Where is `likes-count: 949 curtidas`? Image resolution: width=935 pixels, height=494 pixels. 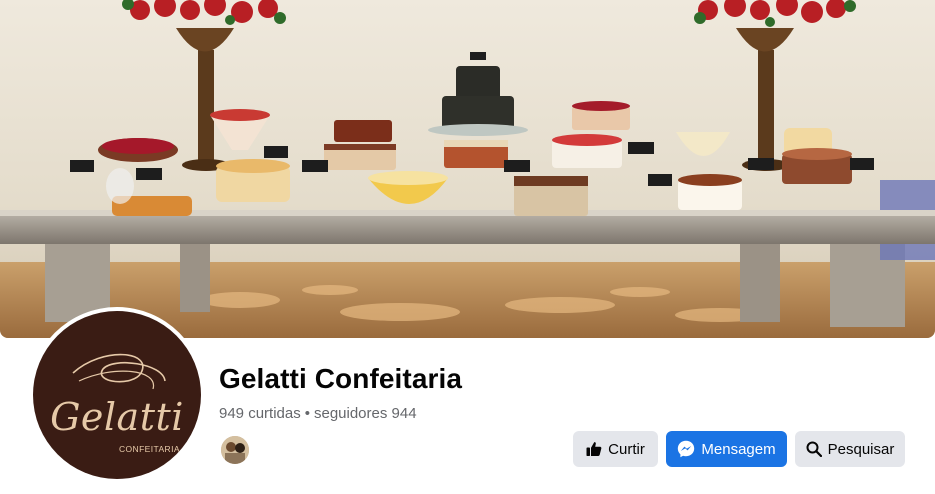 likes-count: 949 curtidas is located at coordinates (260, 413).